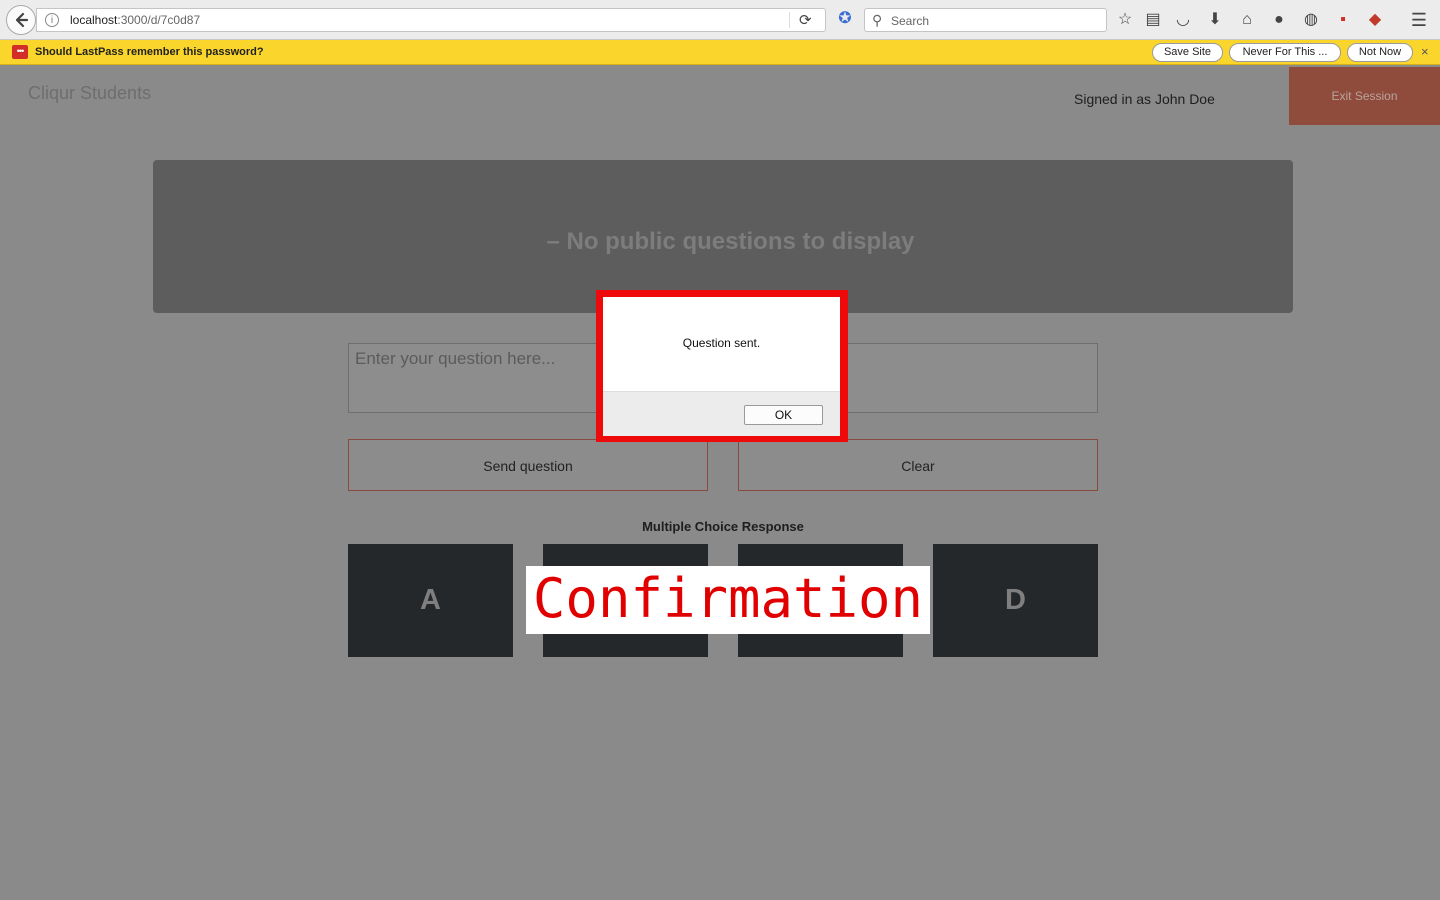 This screenshot has height=900, width=1440. I want to click on lastpass-logo-icon: •••, so click(20, 52).